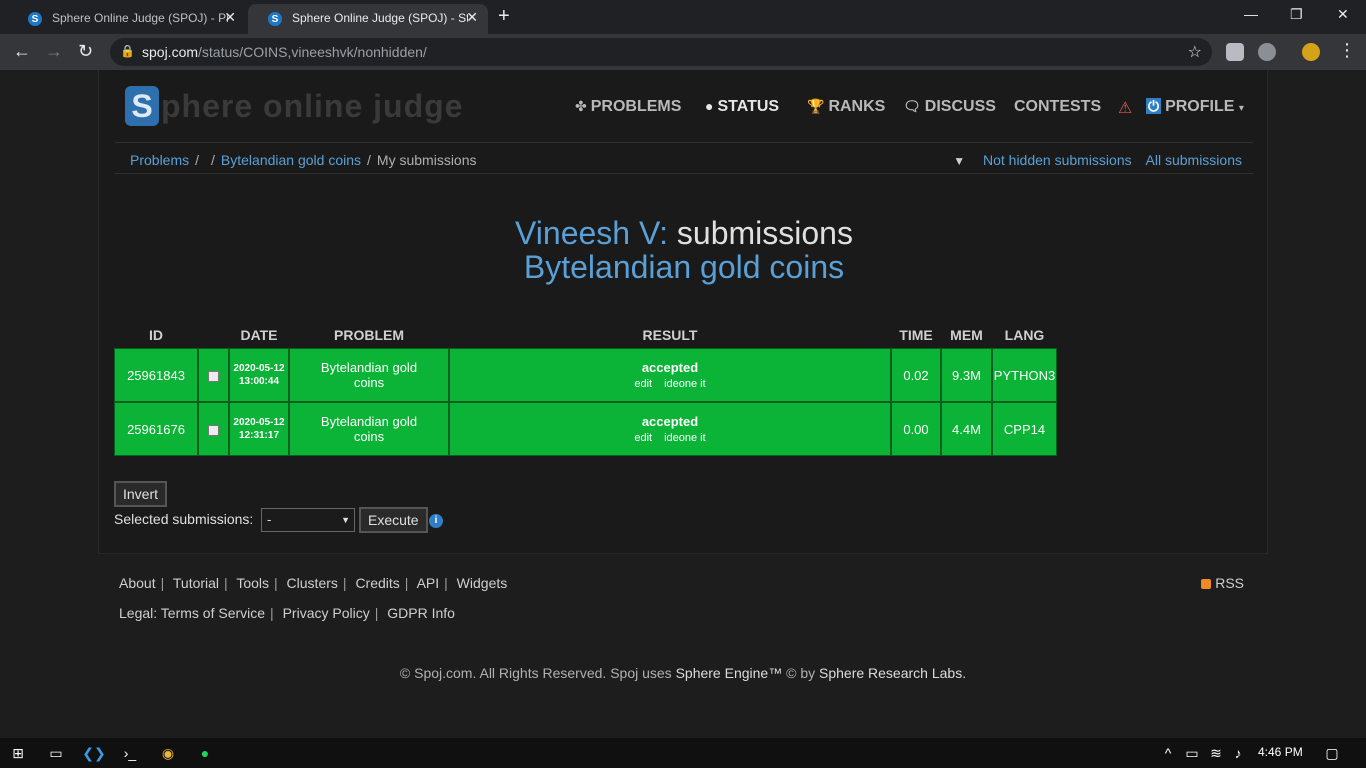 This screenshot has height=768, width=1366. I want to click on windows-start-icon: ⊞, so click(18, 753).